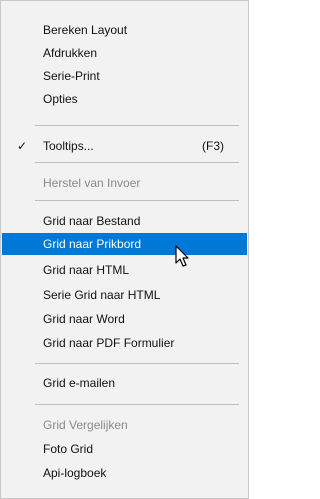  Describe the element at coordinates (60, 99) in the screenshot. I see `menu-item-label: Opties` at that location.